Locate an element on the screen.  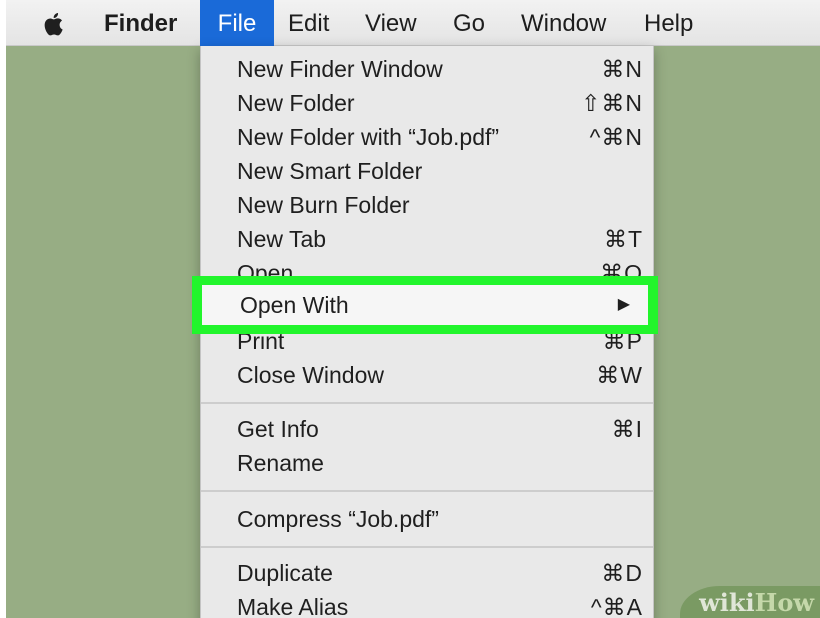
menu-item-shortcut: ⌘T is located at coordinates (623, 239).